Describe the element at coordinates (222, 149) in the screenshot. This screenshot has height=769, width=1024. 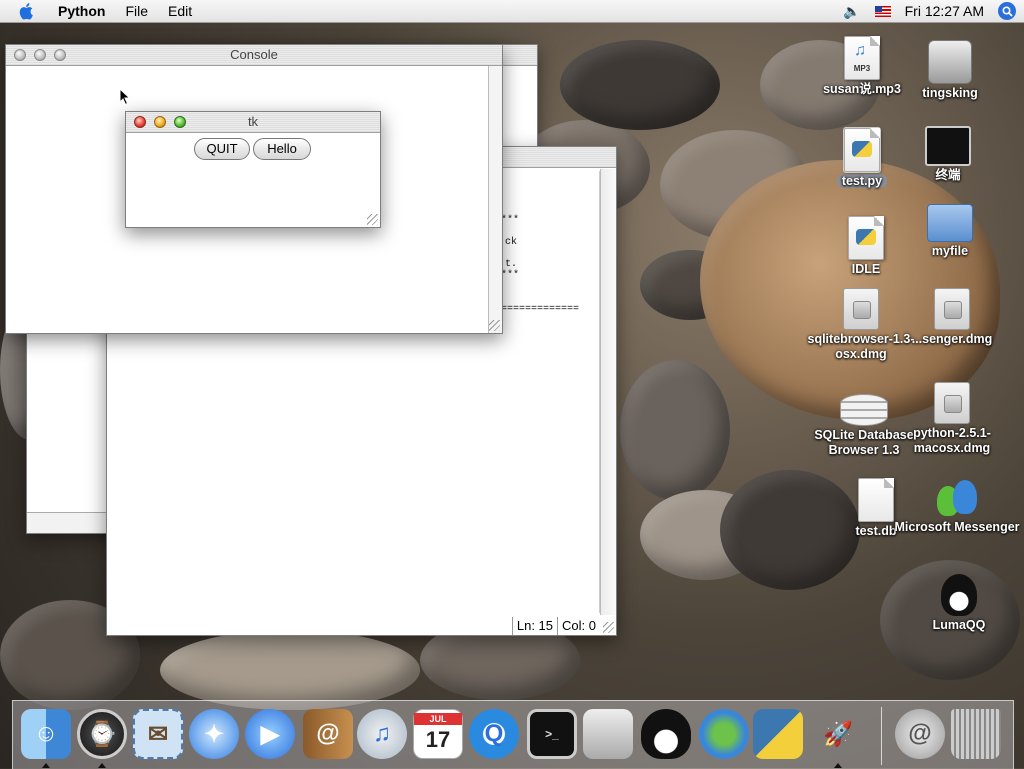
I see `quit-button: QUIT` at that location.